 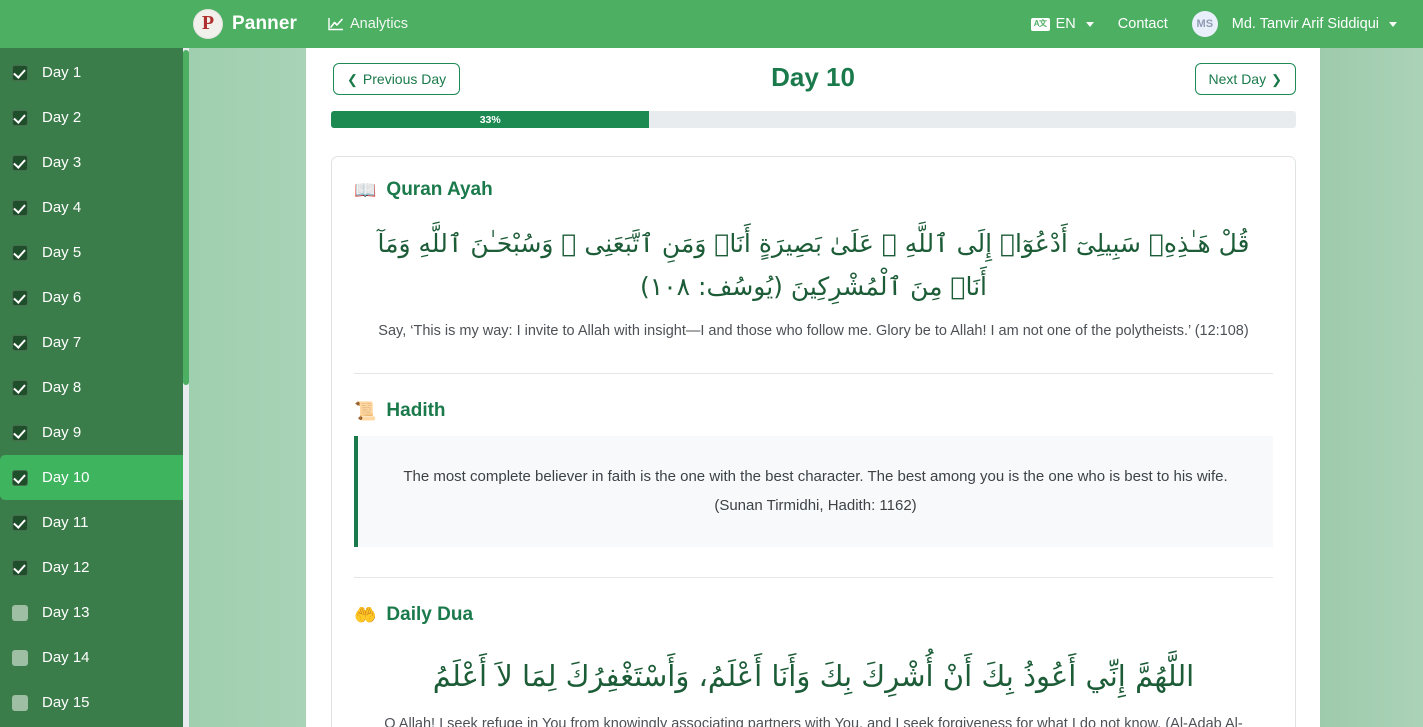 What do you see at coordinates (66, 477) in the screenshot?
I see `sidebar-item-label: Day 10` at bounding box center [66, 477].